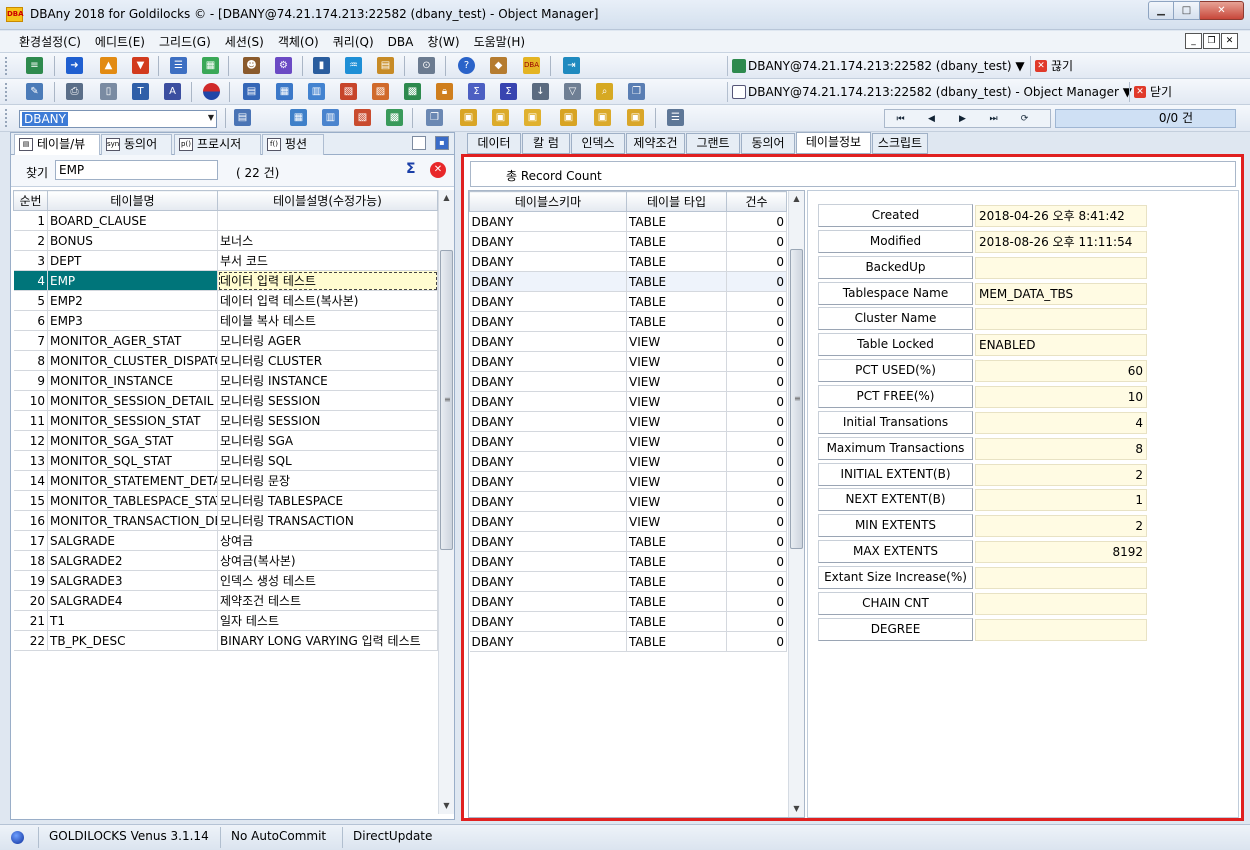 This screenshot has height=850, width=1250. I want to click on col-header-count: 건수, so click(756, 201).